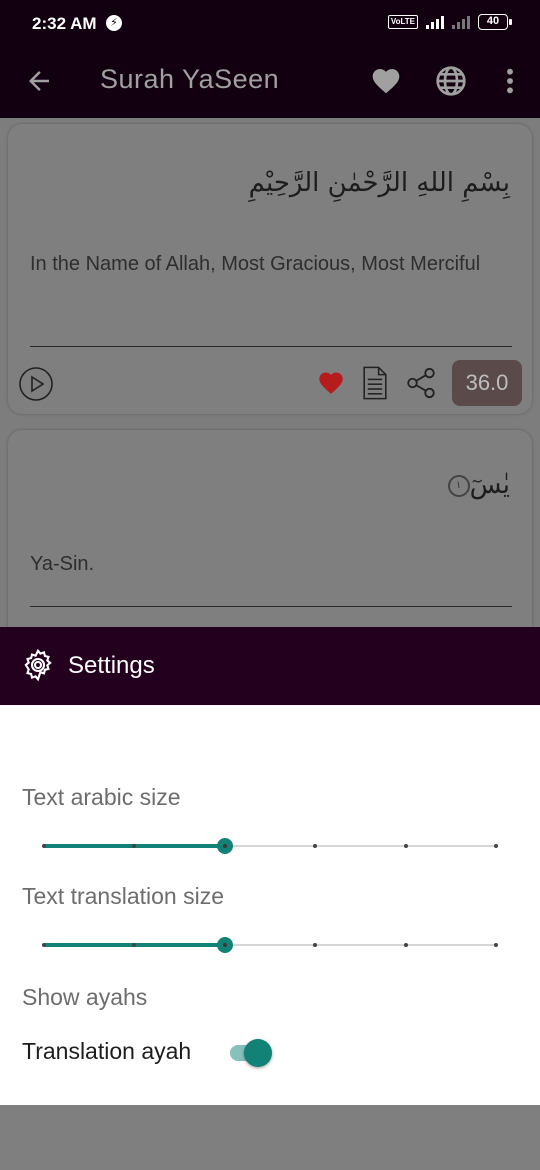 This screenshot has height=1170, width=540. What do you see at coordinates (270, 945) in the screenshot?
I see `translation-size-slider` at bounding box center [270, 945].